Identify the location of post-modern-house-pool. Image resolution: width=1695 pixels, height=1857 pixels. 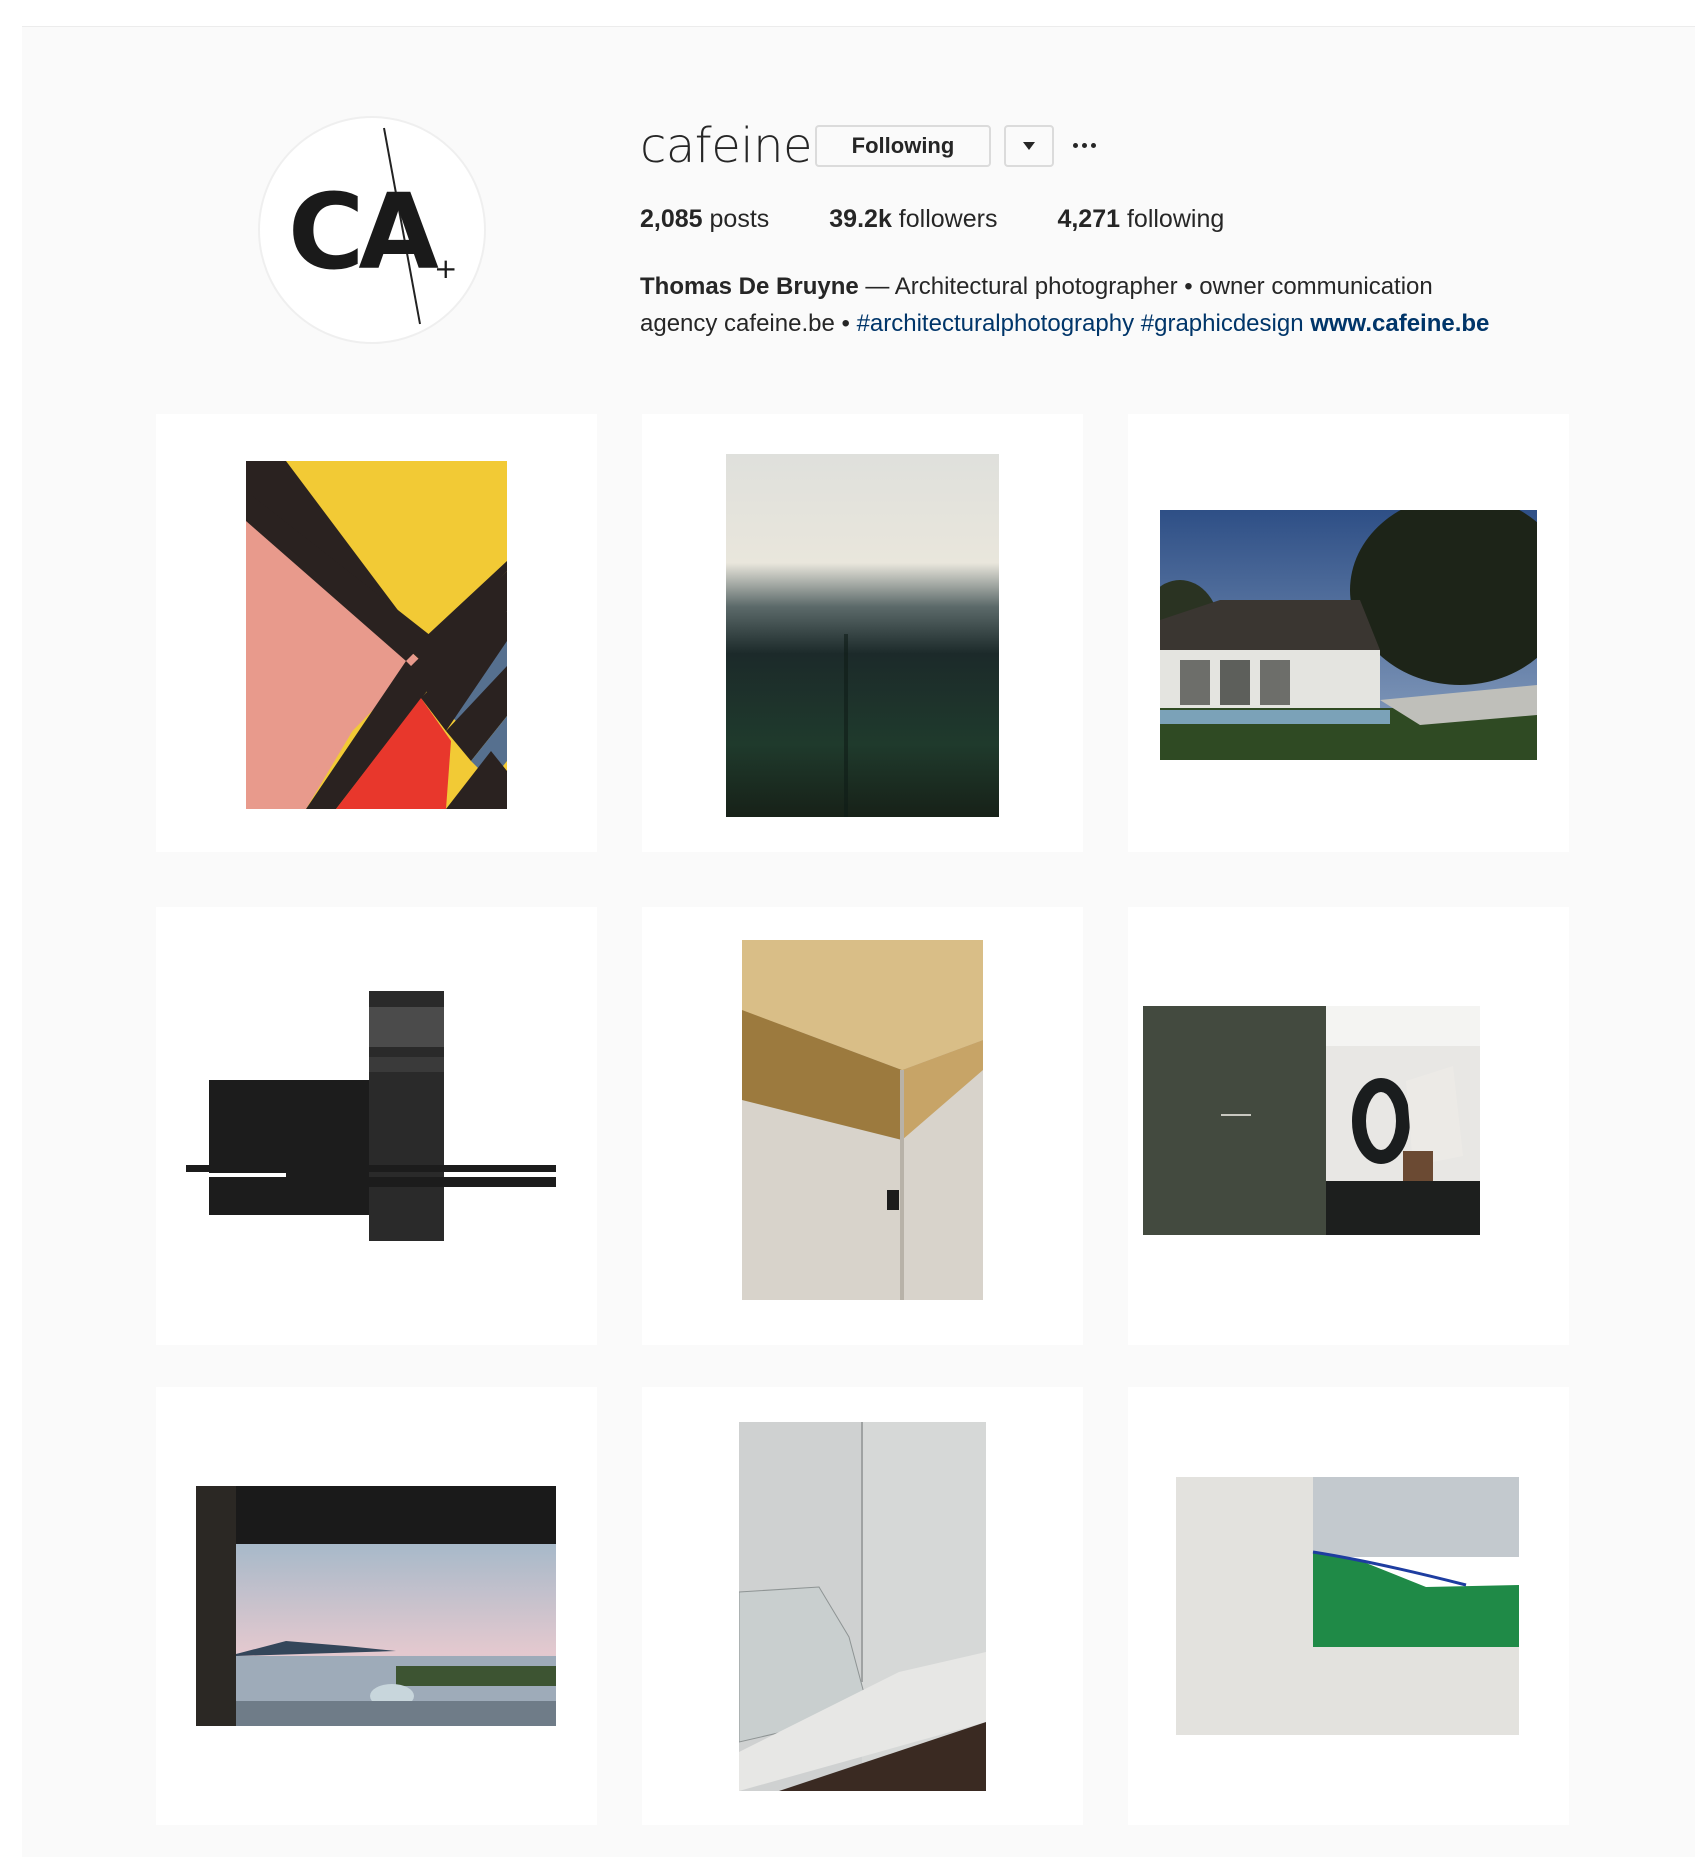
(1348, 633).